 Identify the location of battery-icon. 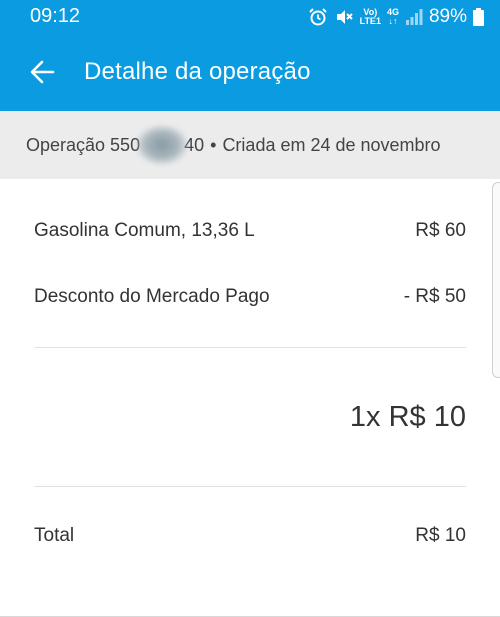
(478, 16).